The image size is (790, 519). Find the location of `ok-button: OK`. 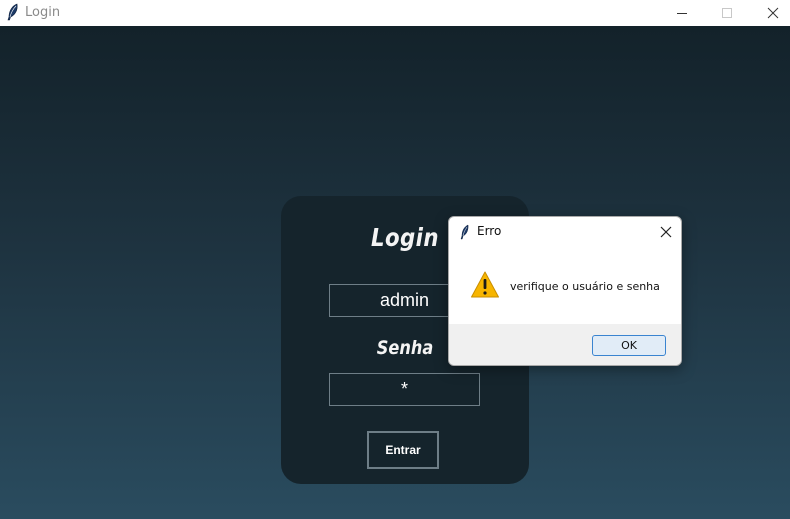

ok-button: OK is located at coordinates (629, 345).